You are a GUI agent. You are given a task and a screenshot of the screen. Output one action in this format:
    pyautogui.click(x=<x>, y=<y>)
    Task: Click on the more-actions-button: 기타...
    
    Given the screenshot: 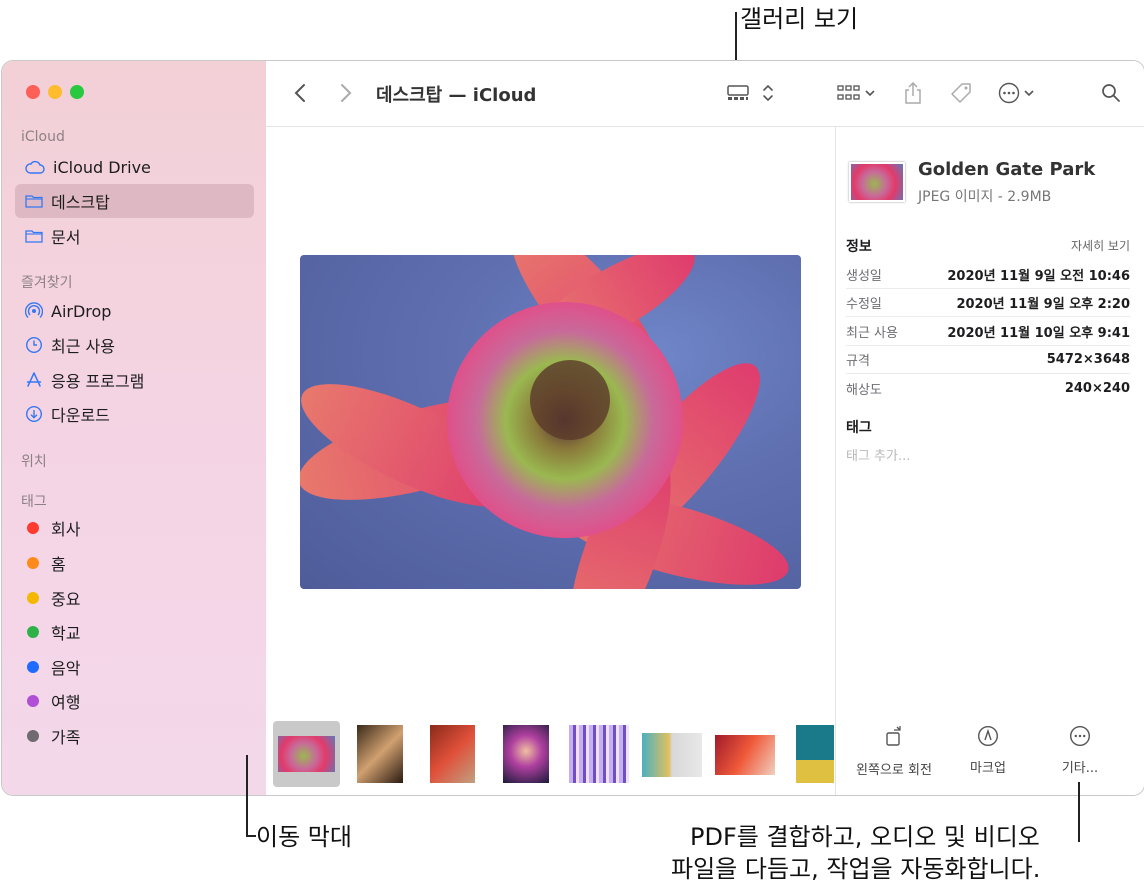 What is the action you would take?
    pyautogui.click(x=1080, y=750)
    